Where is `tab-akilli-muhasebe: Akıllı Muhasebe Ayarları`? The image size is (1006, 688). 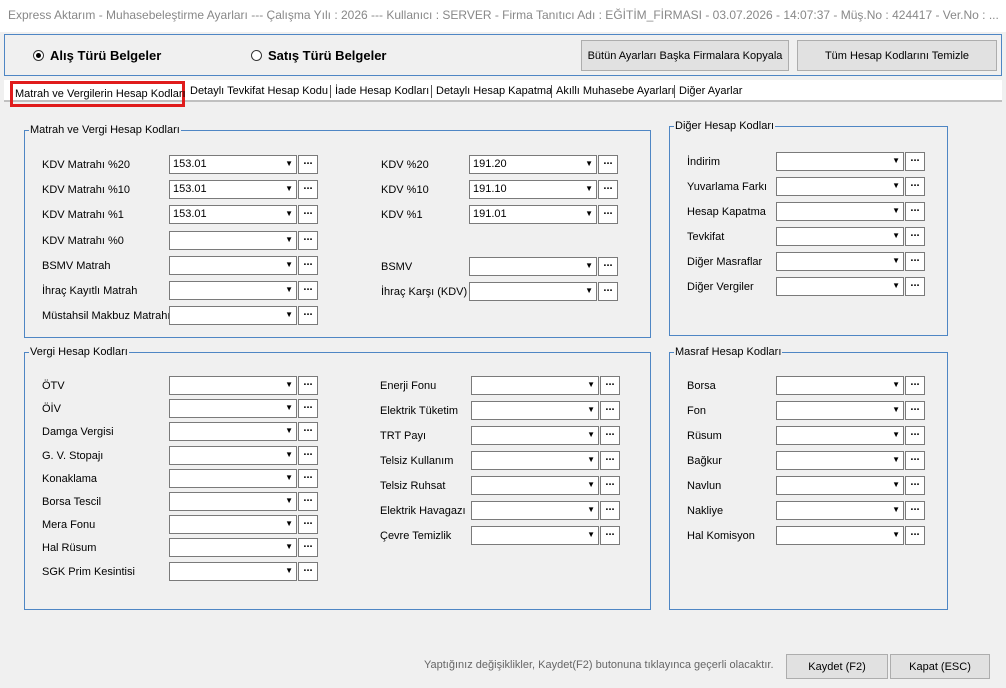
tab-akilli-muhasebe: Akıllı Muhasebe Ayarları is located at coordinates (615, 91).